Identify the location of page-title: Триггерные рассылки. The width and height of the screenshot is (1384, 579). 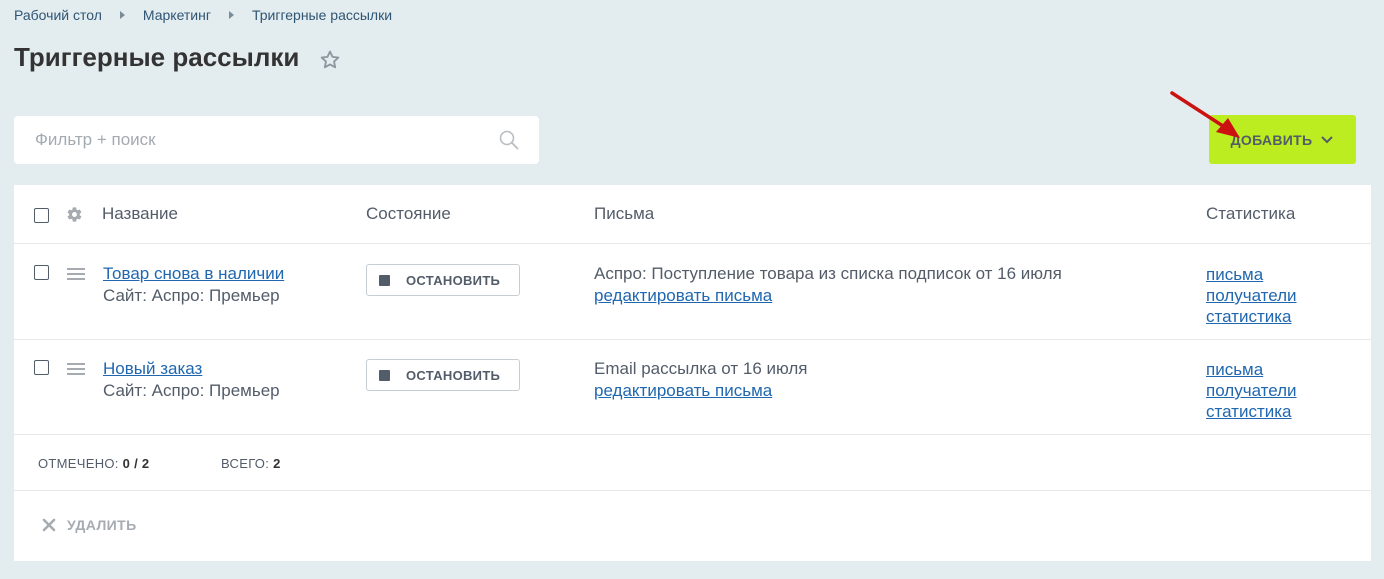
(157, 57).